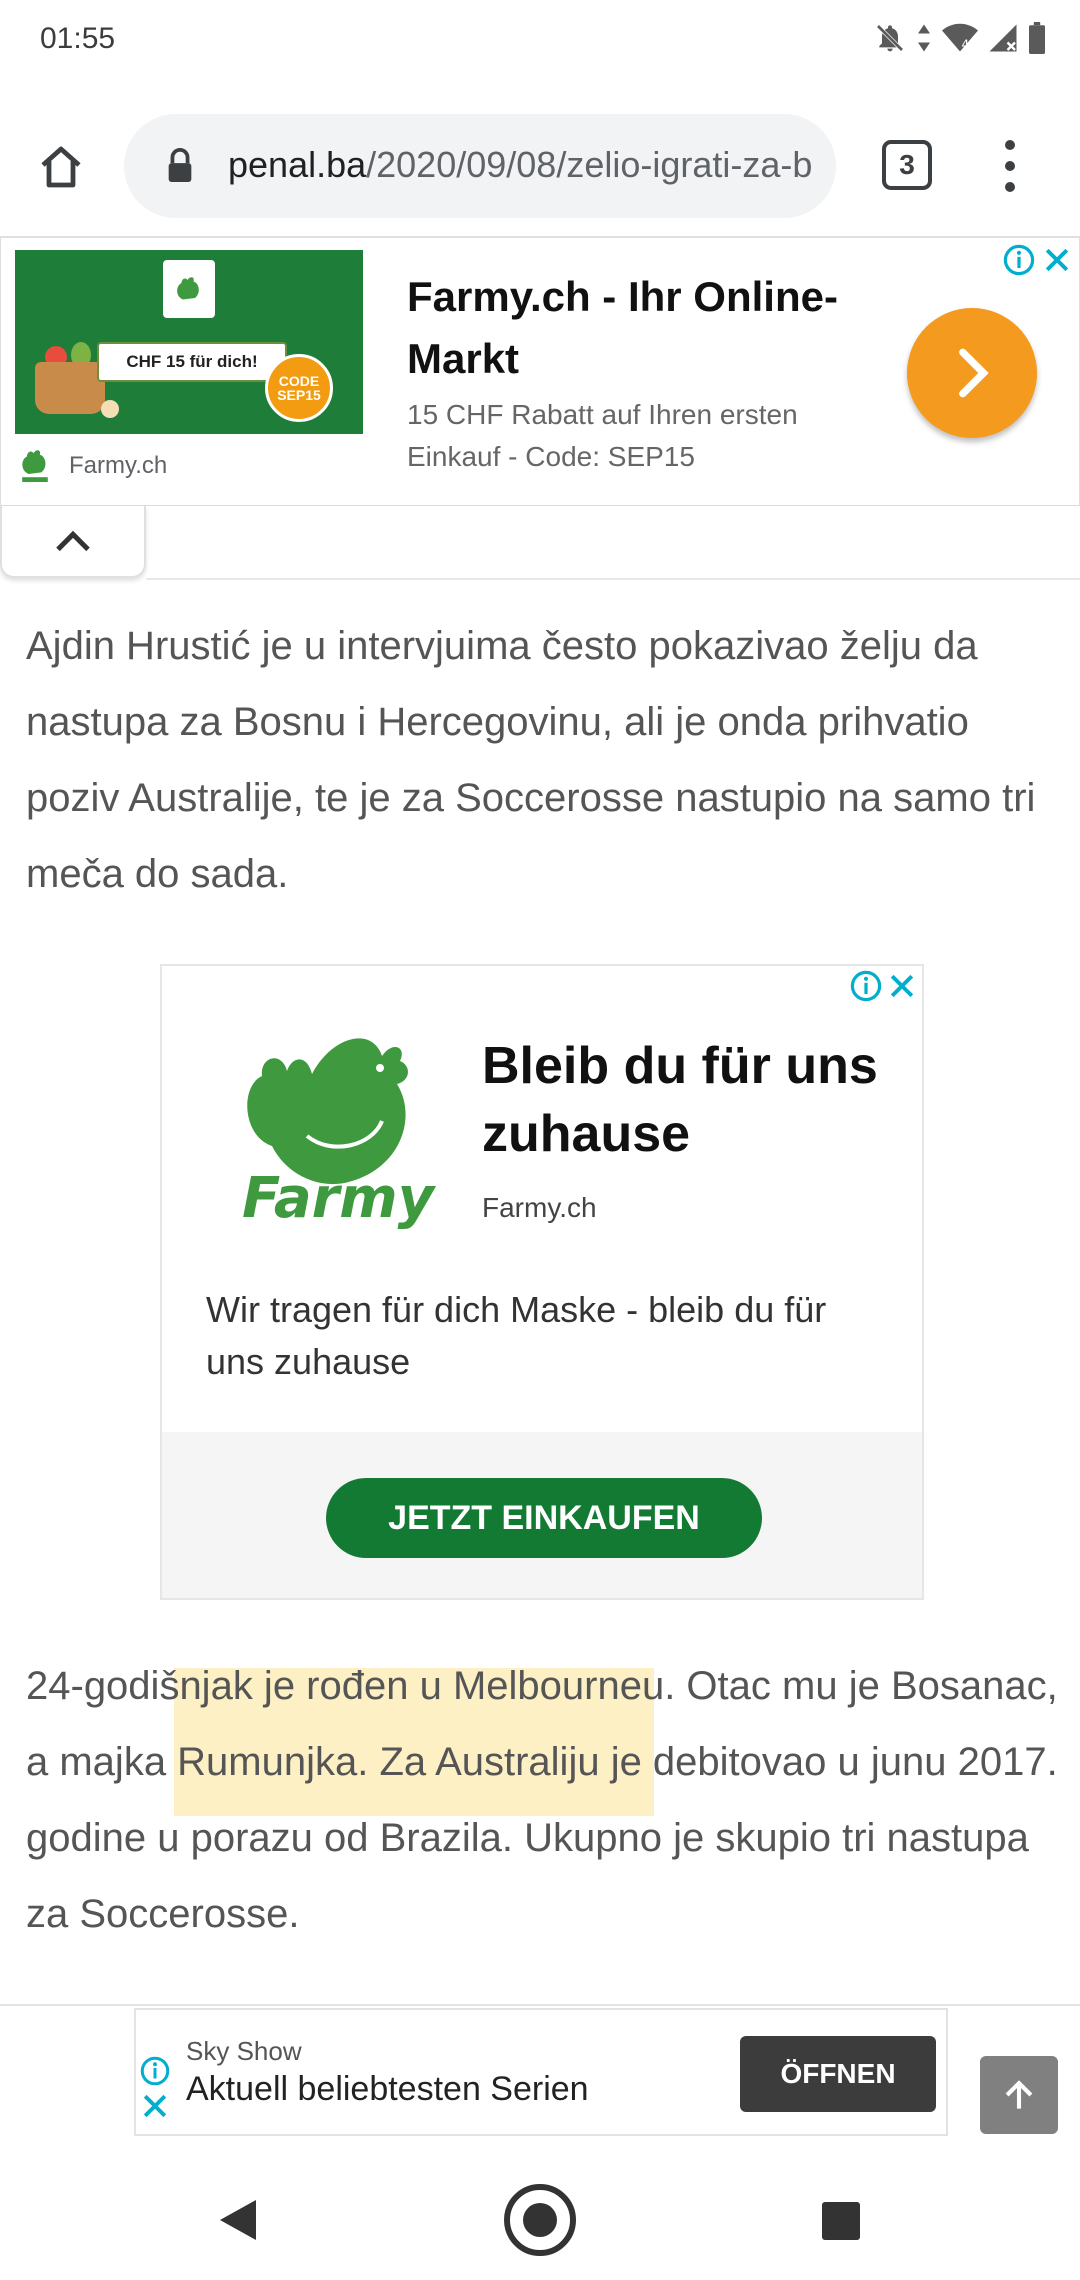 The image size is (1080, 2280). What do you see at coordinates (189, 289) in the screenshot?
I see `farmy-tag-logo` at bounding box center [189, 289].